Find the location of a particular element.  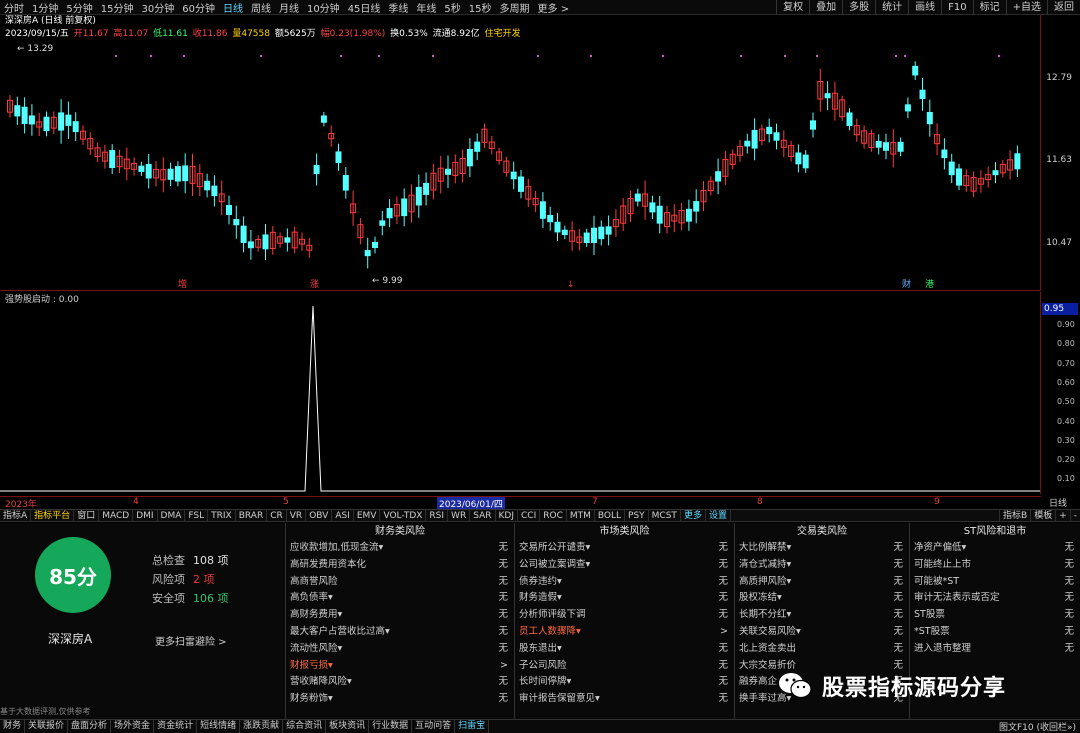

risk-row: 清仓式减持▾ 无 is located at coordinates (822, 565).